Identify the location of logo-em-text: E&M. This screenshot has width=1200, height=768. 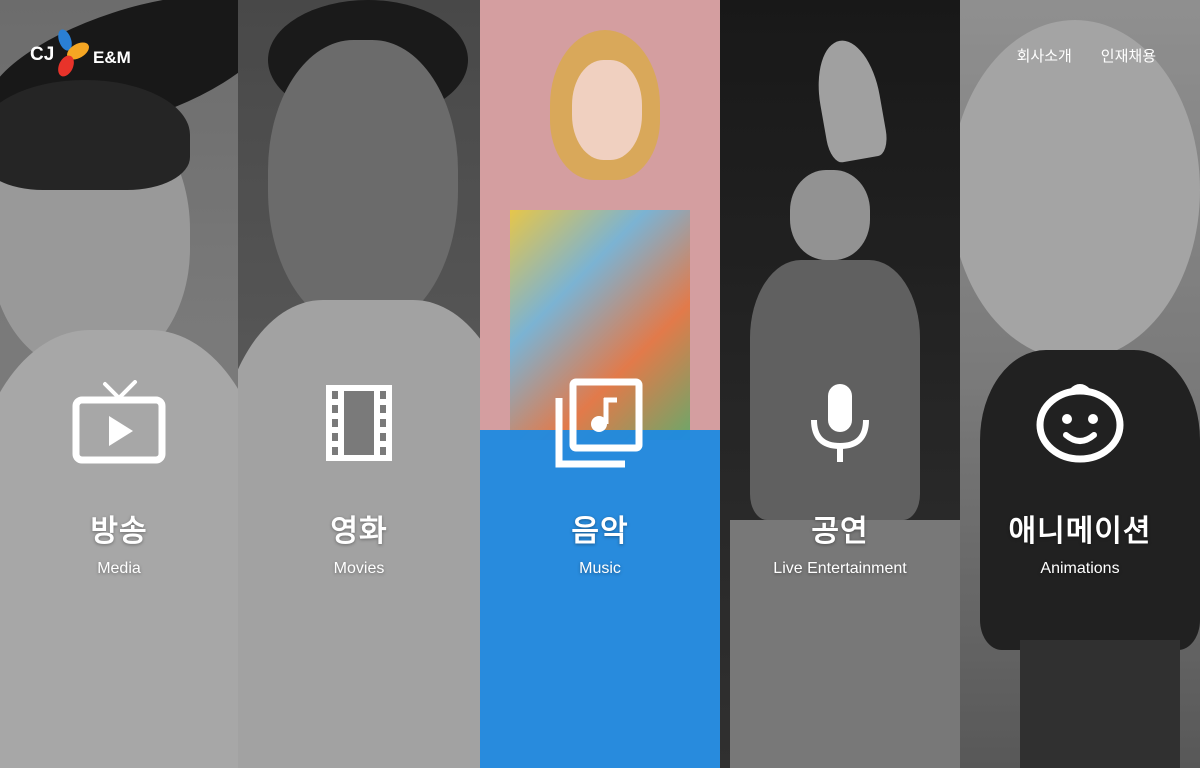
(112, 57).